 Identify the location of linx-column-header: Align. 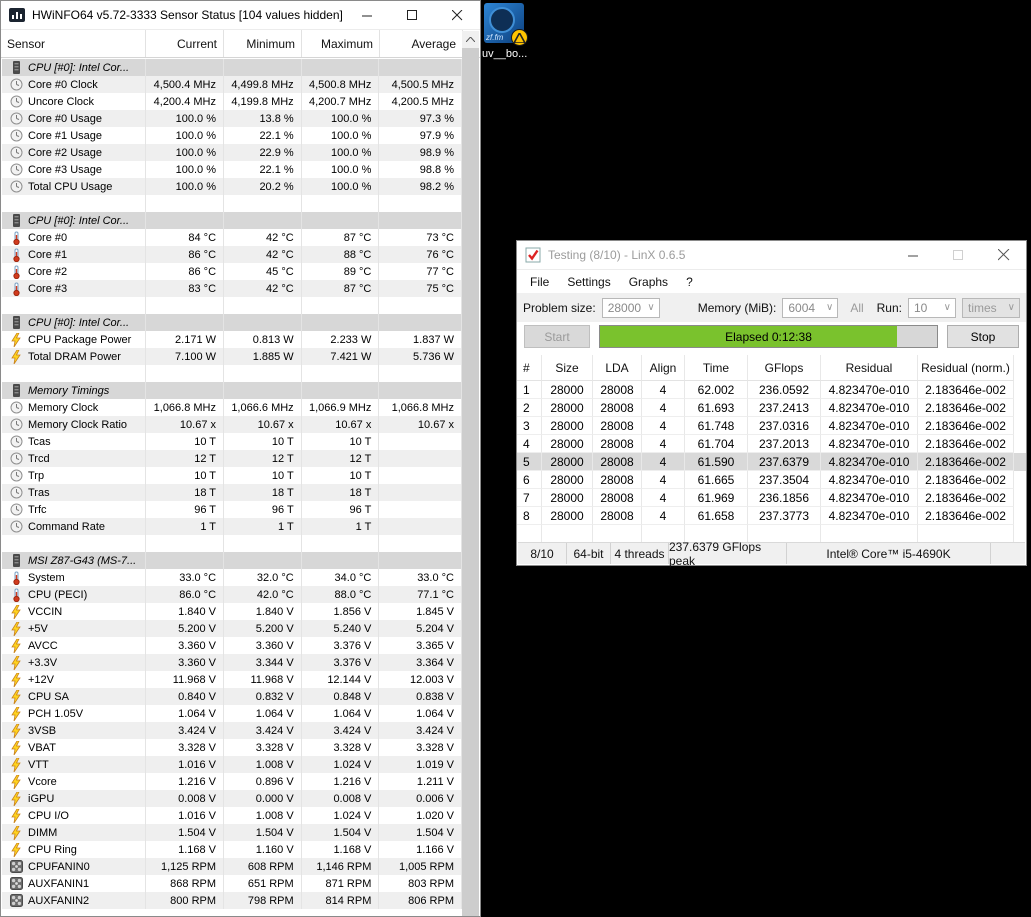
(663, 368).